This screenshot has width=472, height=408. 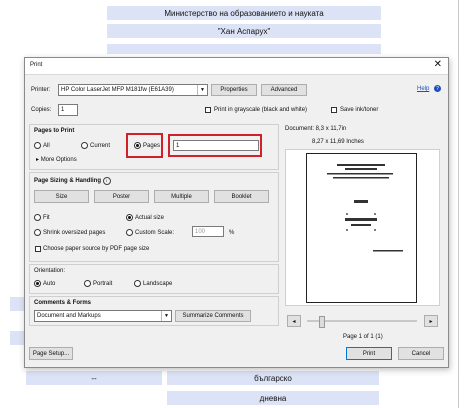 What do you see at coordinates (244, 31) in the screenshot?
I see `background-row-school: "Хан Аспарух"` at bounding box center [244, 31].